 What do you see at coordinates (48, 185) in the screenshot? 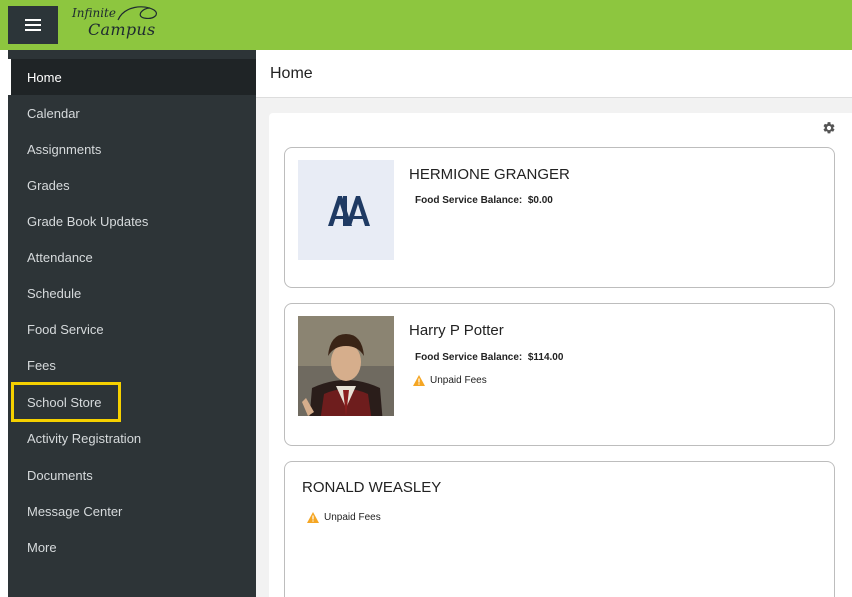
I see `sidebar-item-label: Grades` at bounding box center [48, 185].